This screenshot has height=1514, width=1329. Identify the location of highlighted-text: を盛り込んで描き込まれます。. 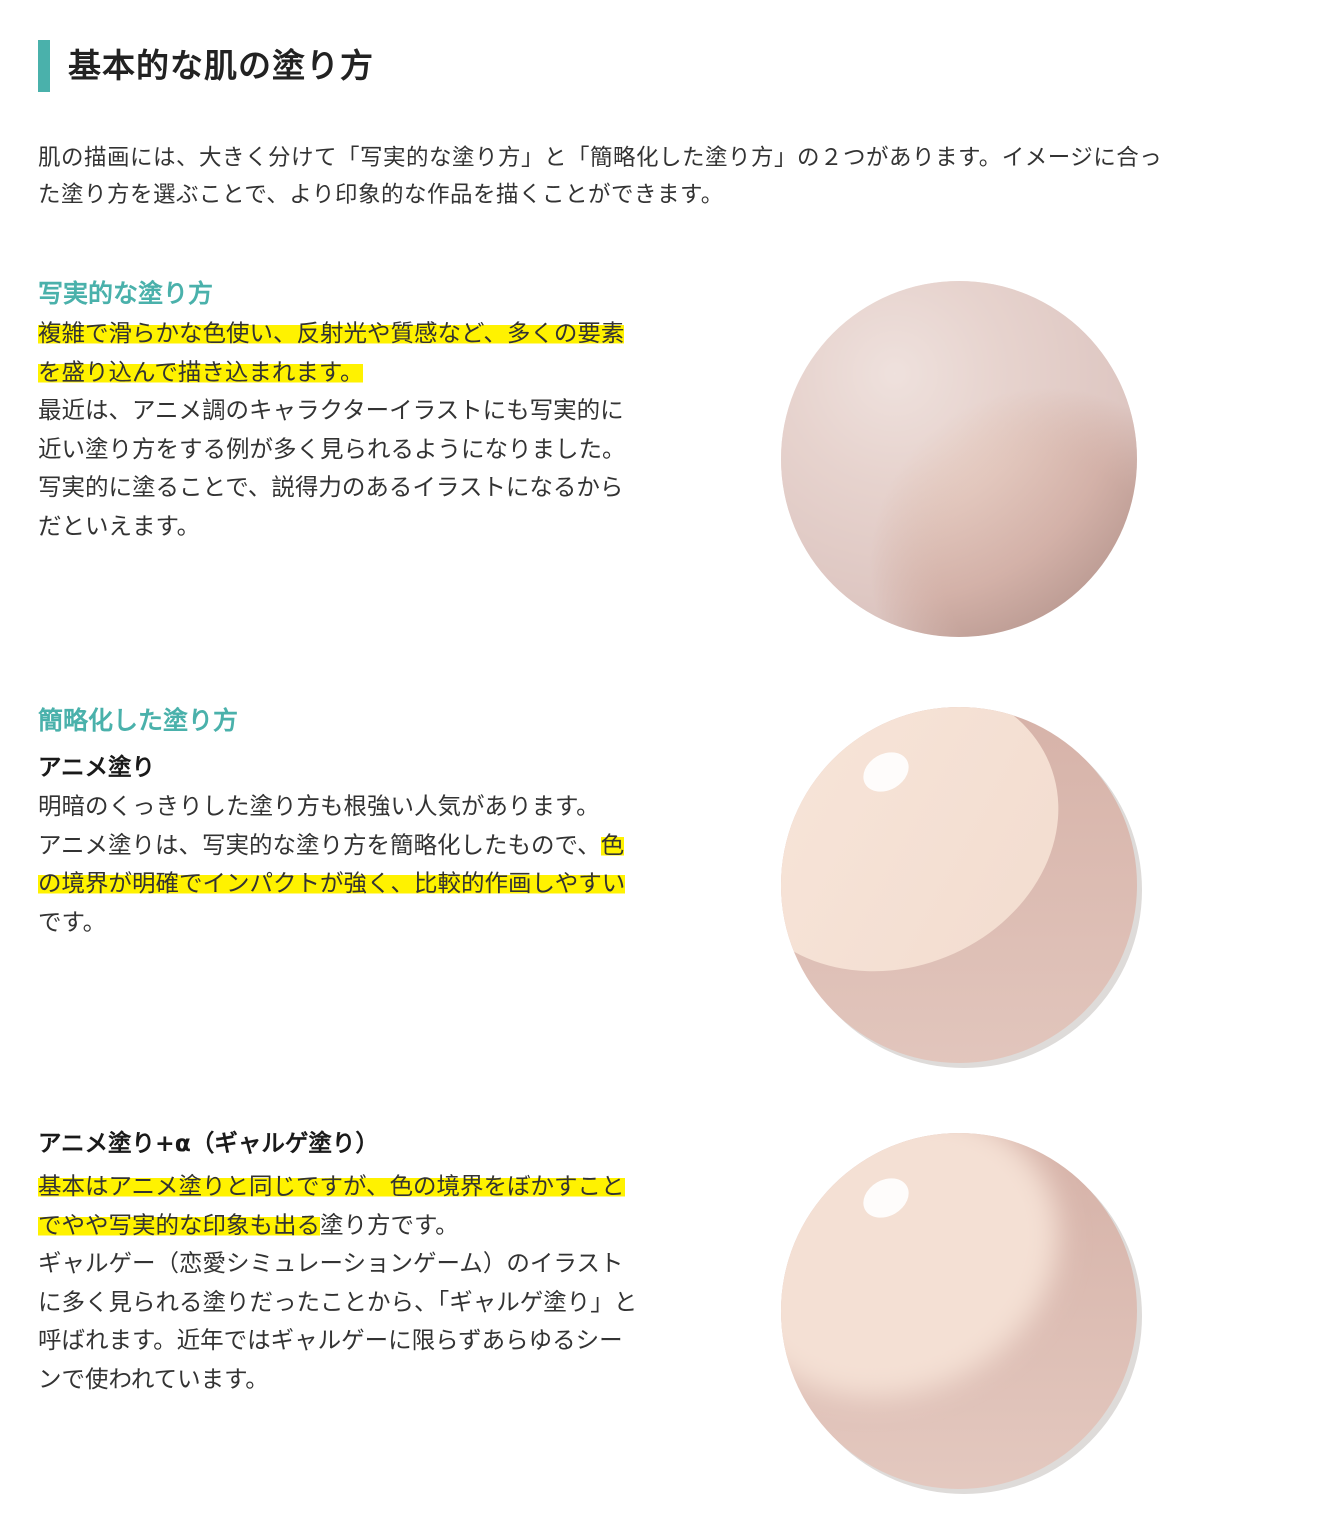
(201, 371).